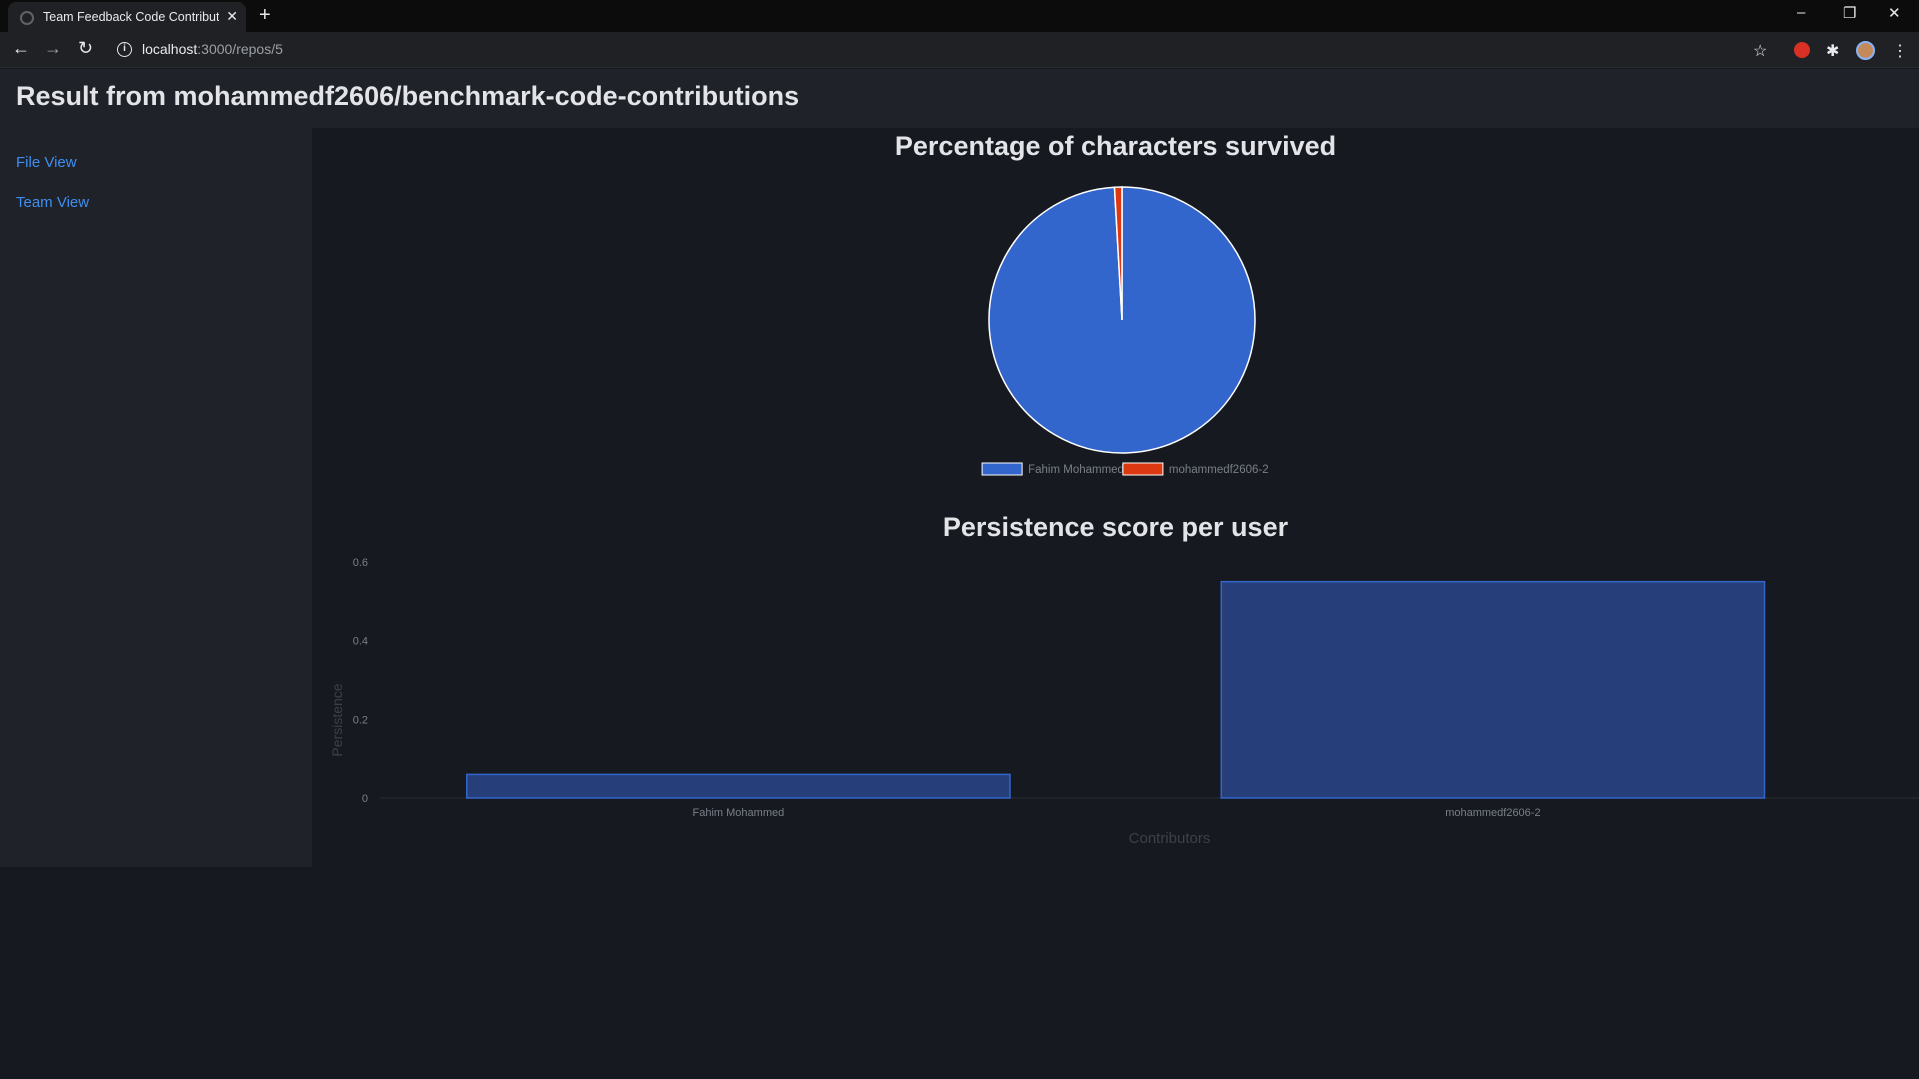 The image size is (1919, 1079). What do you see at coordinates (46, 162) in the screenshot?
I see `sidebar-item-file-view: File View` at bounding box center [46, 162].